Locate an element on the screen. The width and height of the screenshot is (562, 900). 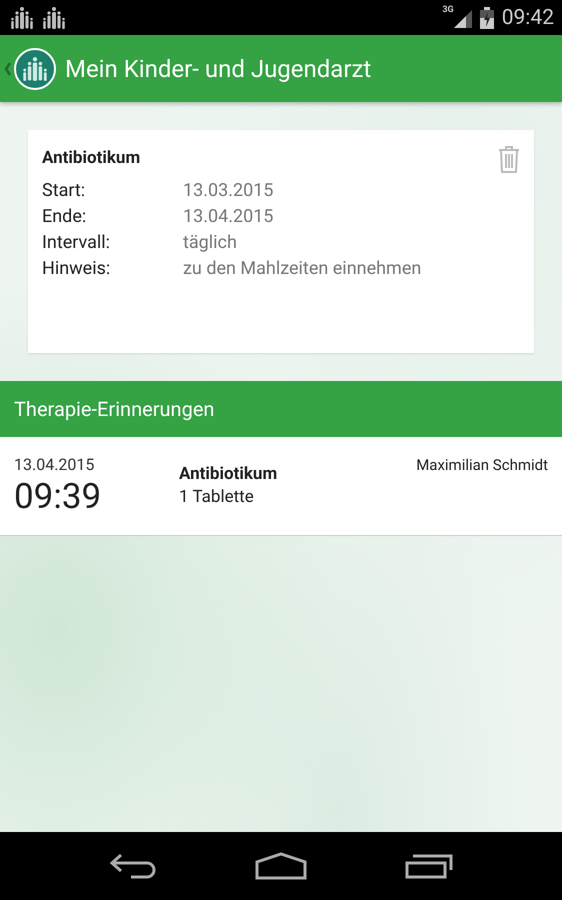
reminder-row: 13.04.2015 09:39 Antibiotikum 1 Tablette Maximilian Schmidt is located at coordinates (281, 486).